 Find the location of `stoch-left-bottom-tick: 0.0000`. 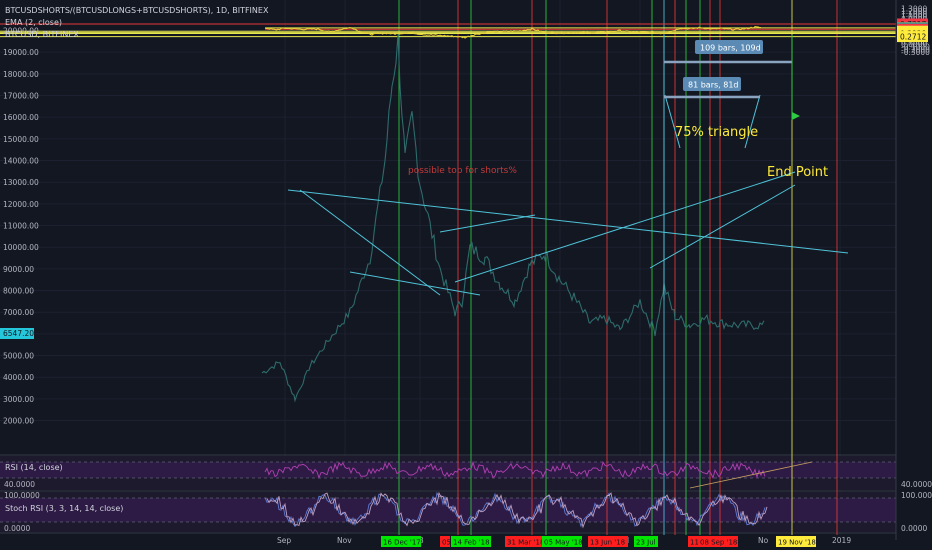

stoch-left-bottom-tick: 0.0000 is located at coordinates (17, 528).